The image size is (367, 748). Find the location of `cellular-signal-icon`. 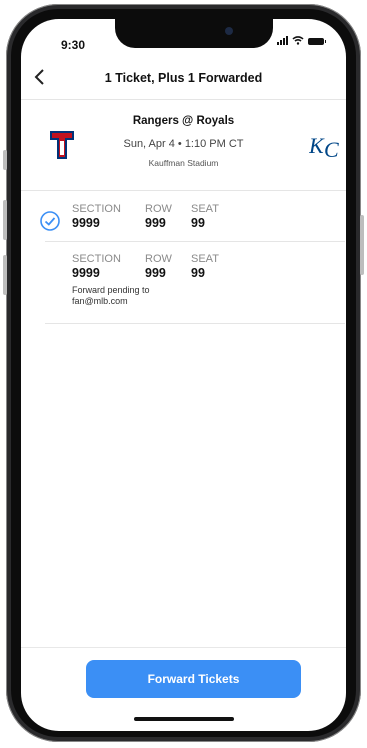

cellular-signal-icon is located at coordinates (282, 40).